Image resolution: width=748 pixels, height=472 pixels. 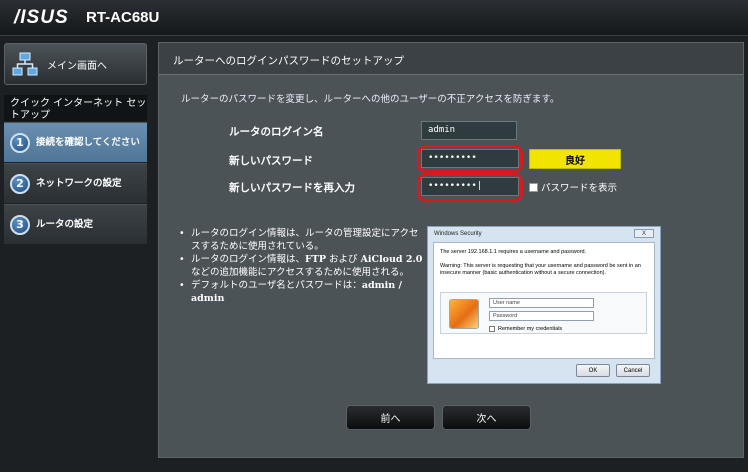 What do you see at coordinates (315, 259) in the screenshot?
I see `ftp-term: FTP` at bounding box center [315, 259].